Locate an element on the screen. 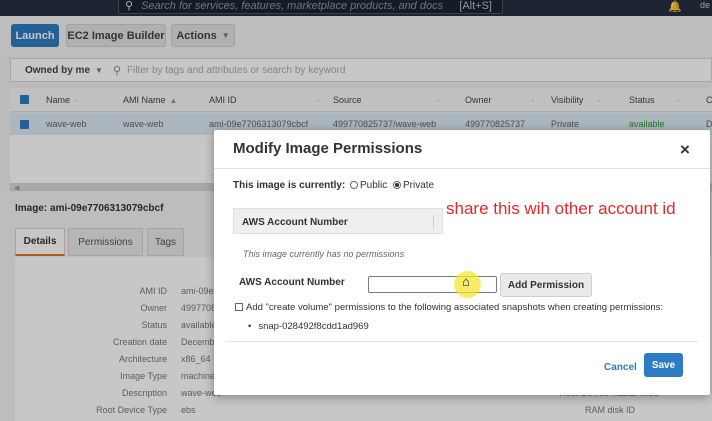  cancel-button: Cancel is located at coordinates (620, 367).